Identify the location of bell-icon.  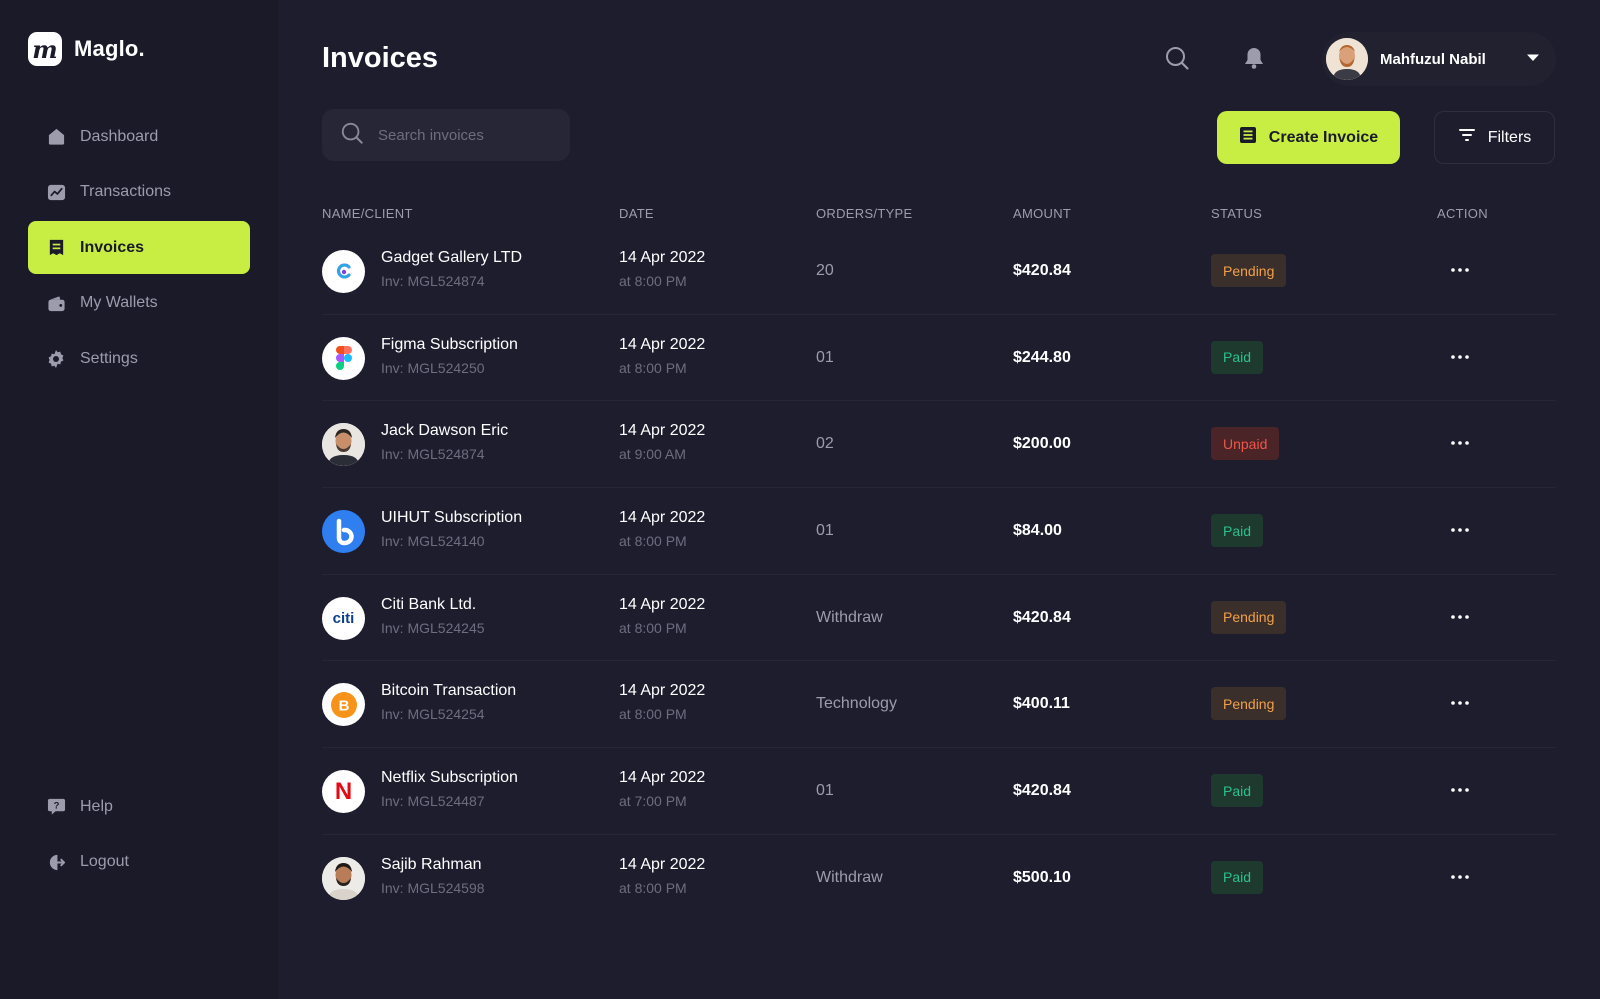
(1254, 58).